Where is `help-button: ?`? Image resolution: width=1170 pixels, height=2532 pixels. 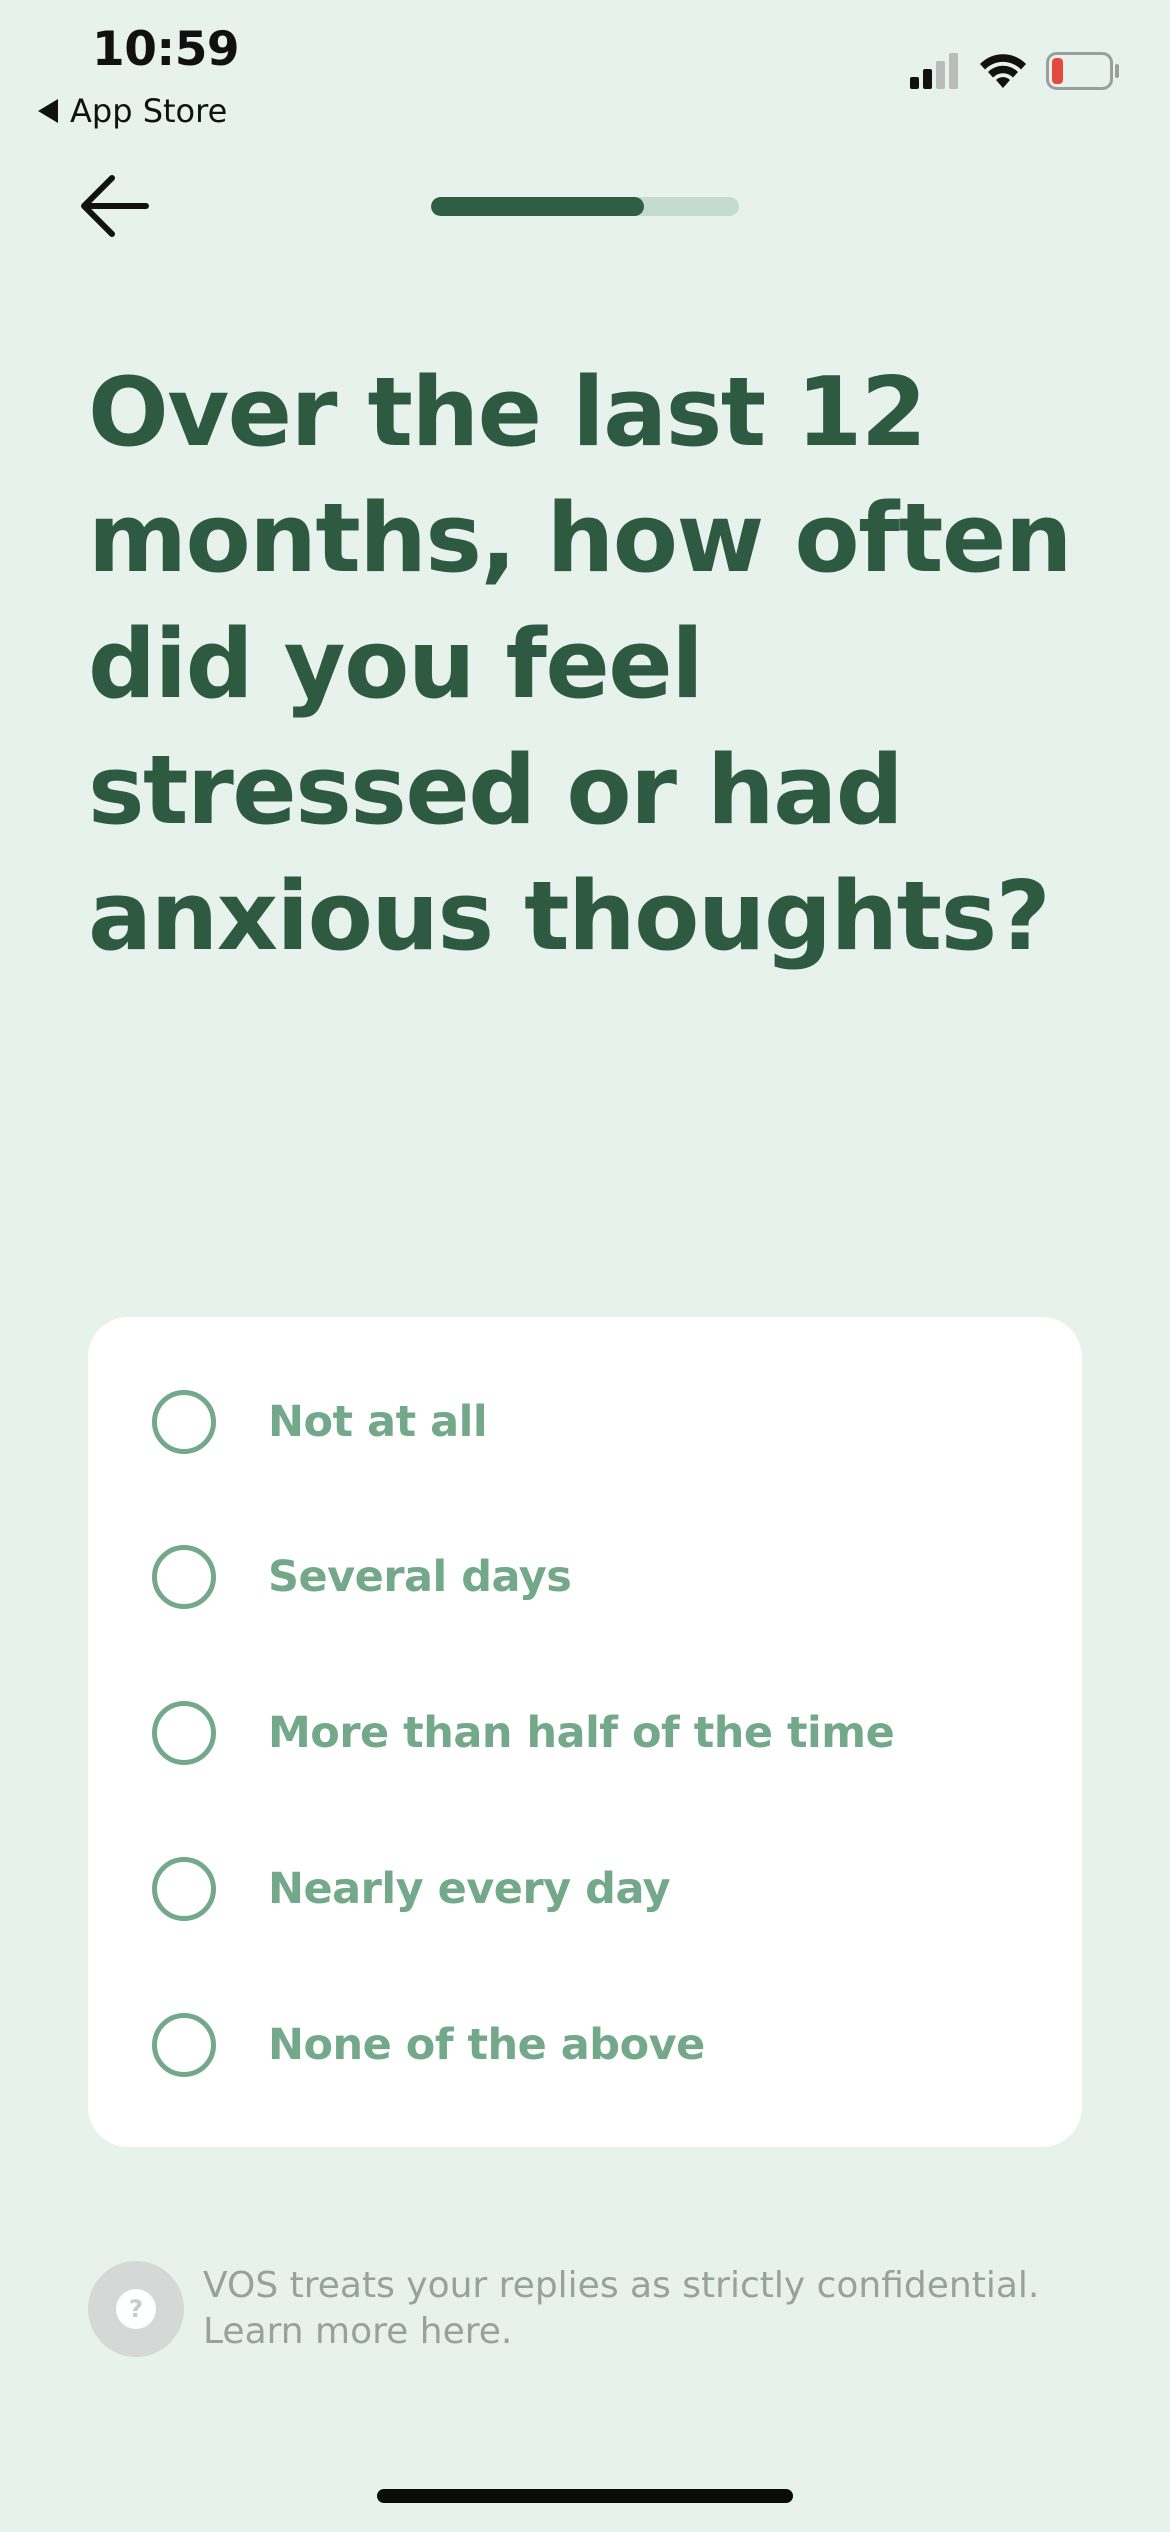
help-button: ? is located at coordinates (136, 2309).